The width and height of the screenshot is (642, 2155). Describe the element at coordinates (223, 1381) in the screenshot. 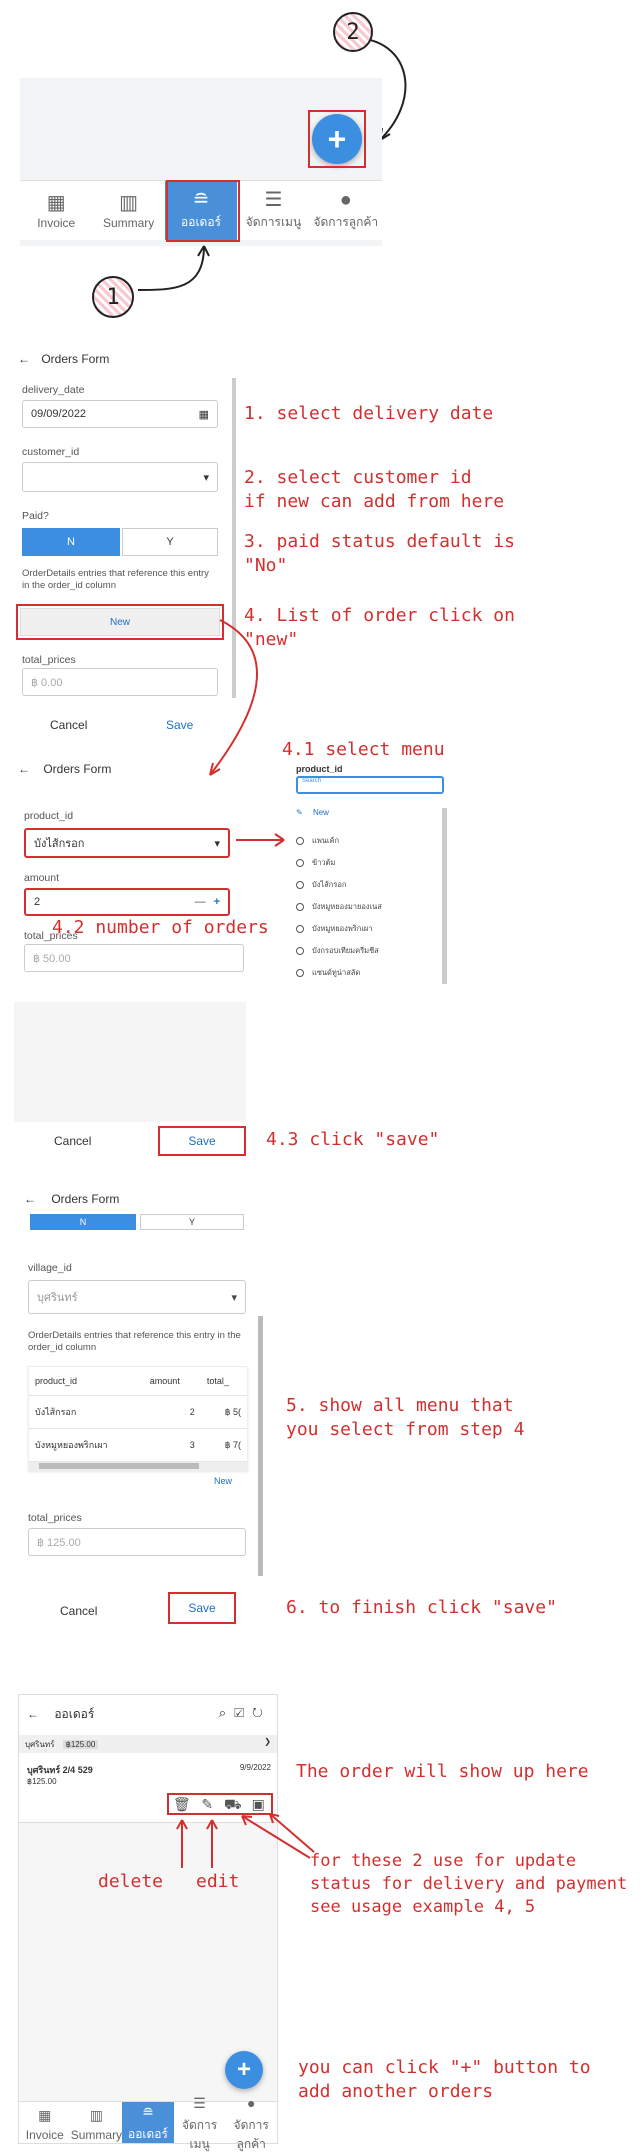

I see `column-header: total_` at that location.